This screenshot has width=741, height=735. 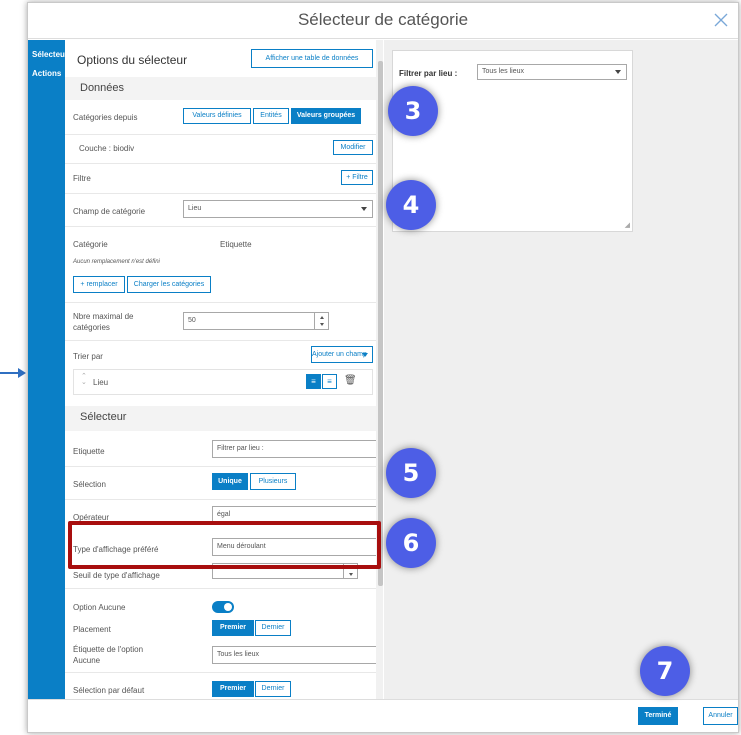 What do you see at coordinates (240, 448) in the screenshot?
I see `label-input-value: Filtrer par lieu :` at bounding box center [240, 448].